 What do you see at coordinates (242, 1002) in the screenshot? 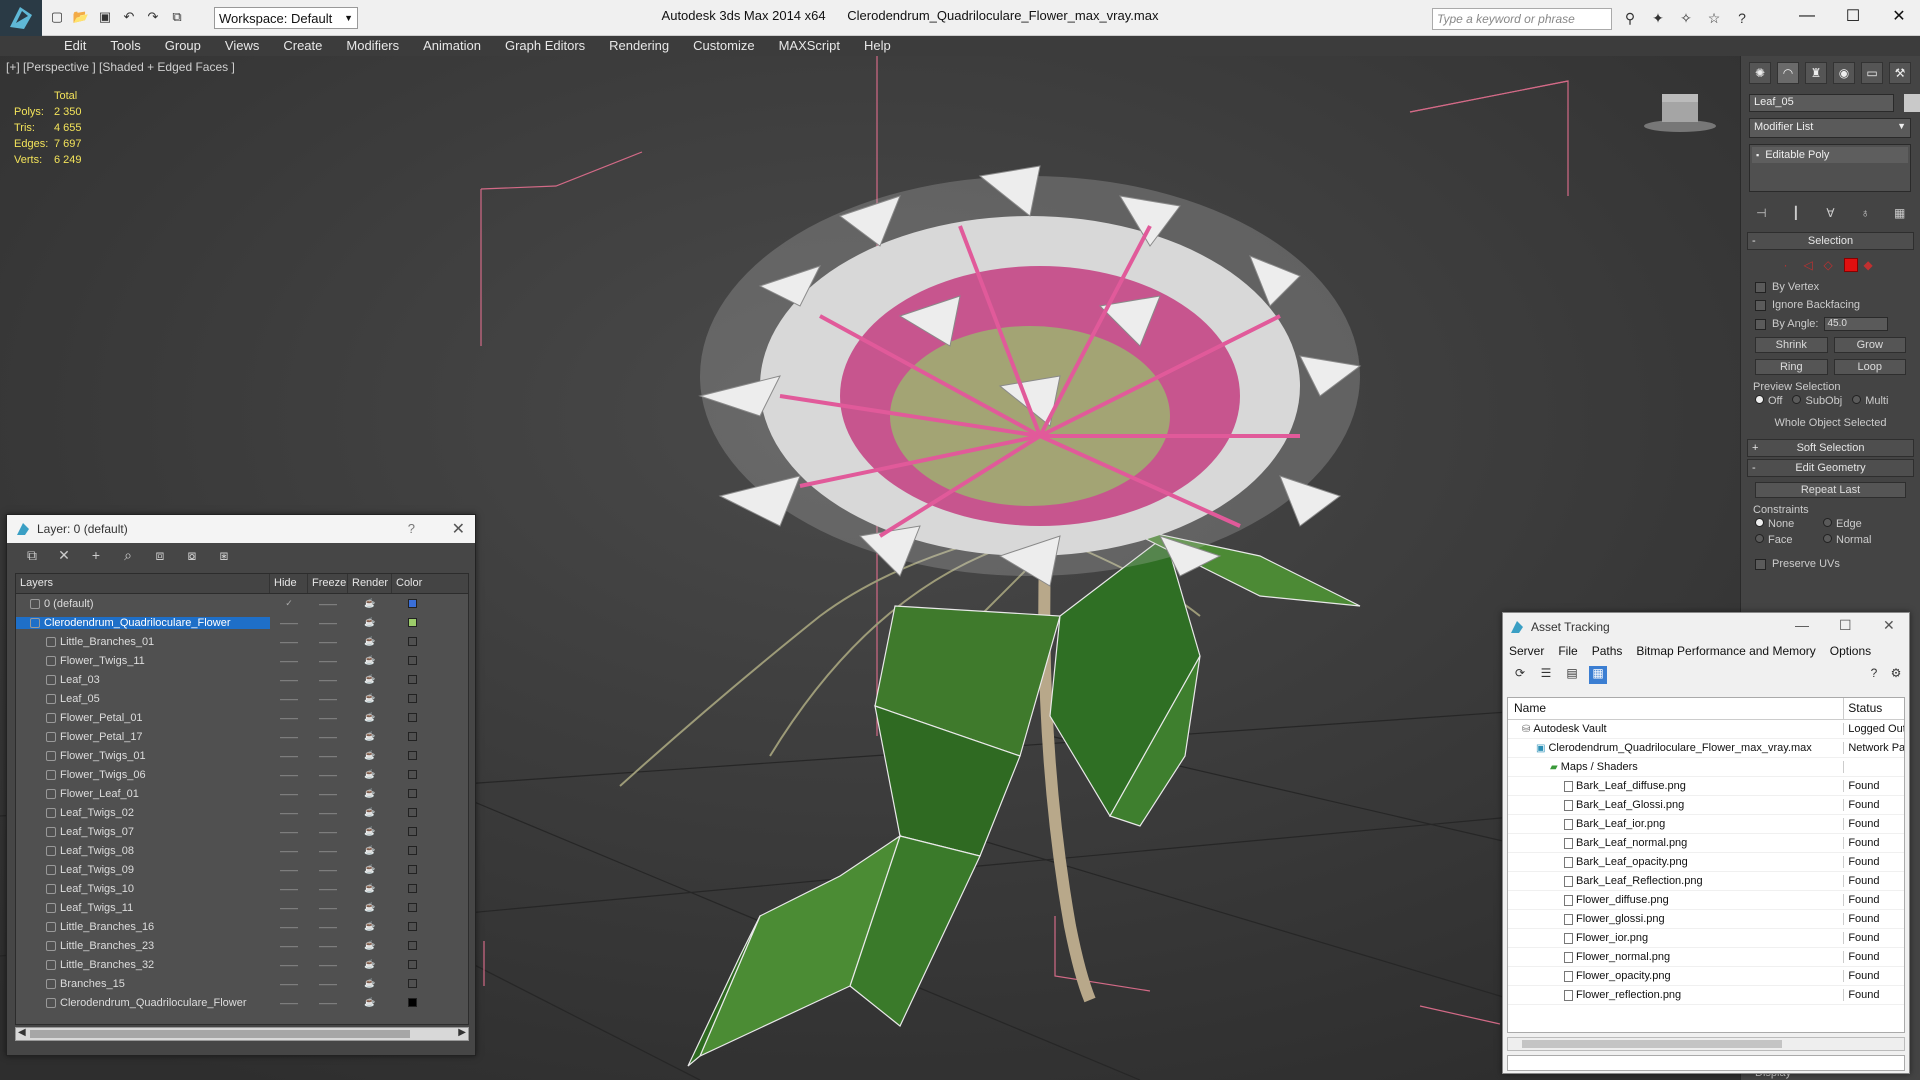
I see `layer-row: Clerodendrum_Quadriloculare_Flower —— —— ☕` at bounding box center [242, 1002].